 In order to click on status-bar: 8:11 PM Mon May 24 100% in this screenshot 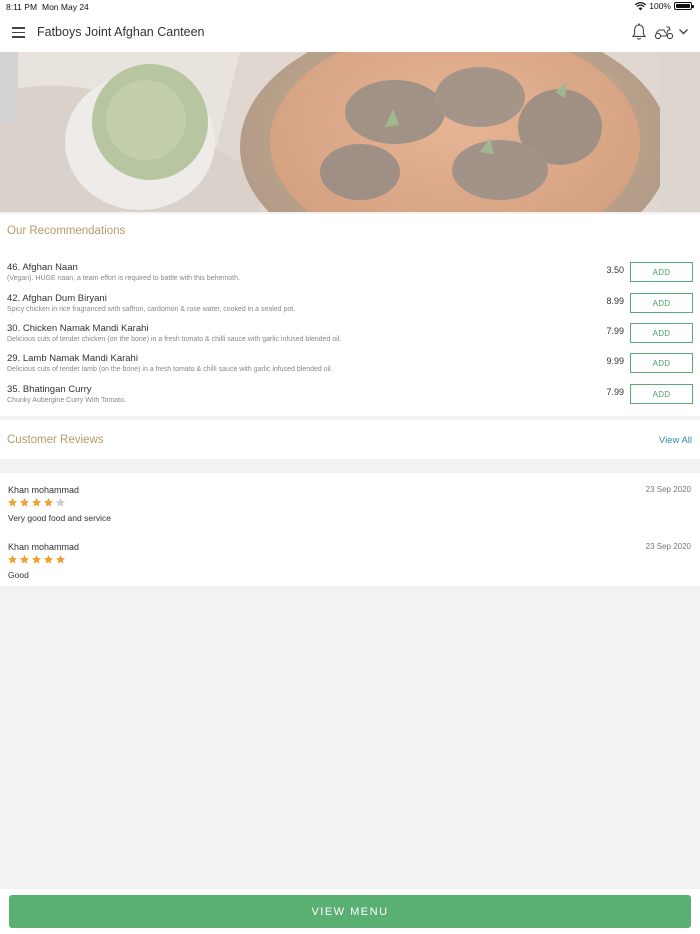, I will do `click(350, 7)`.